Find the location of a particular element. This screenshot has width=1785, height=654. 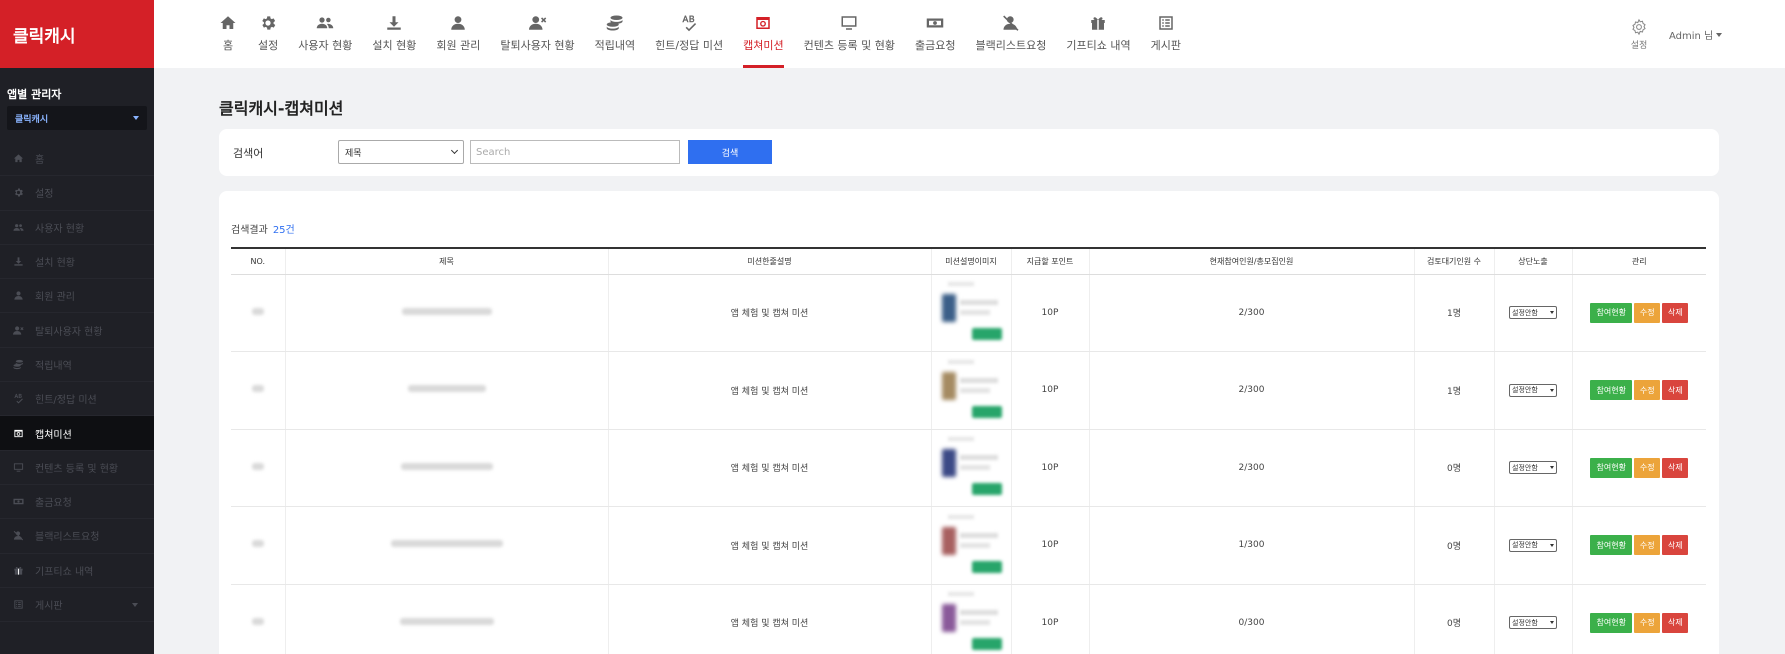

top-settings-button: 설정 is located at coordinates (1639, 34).